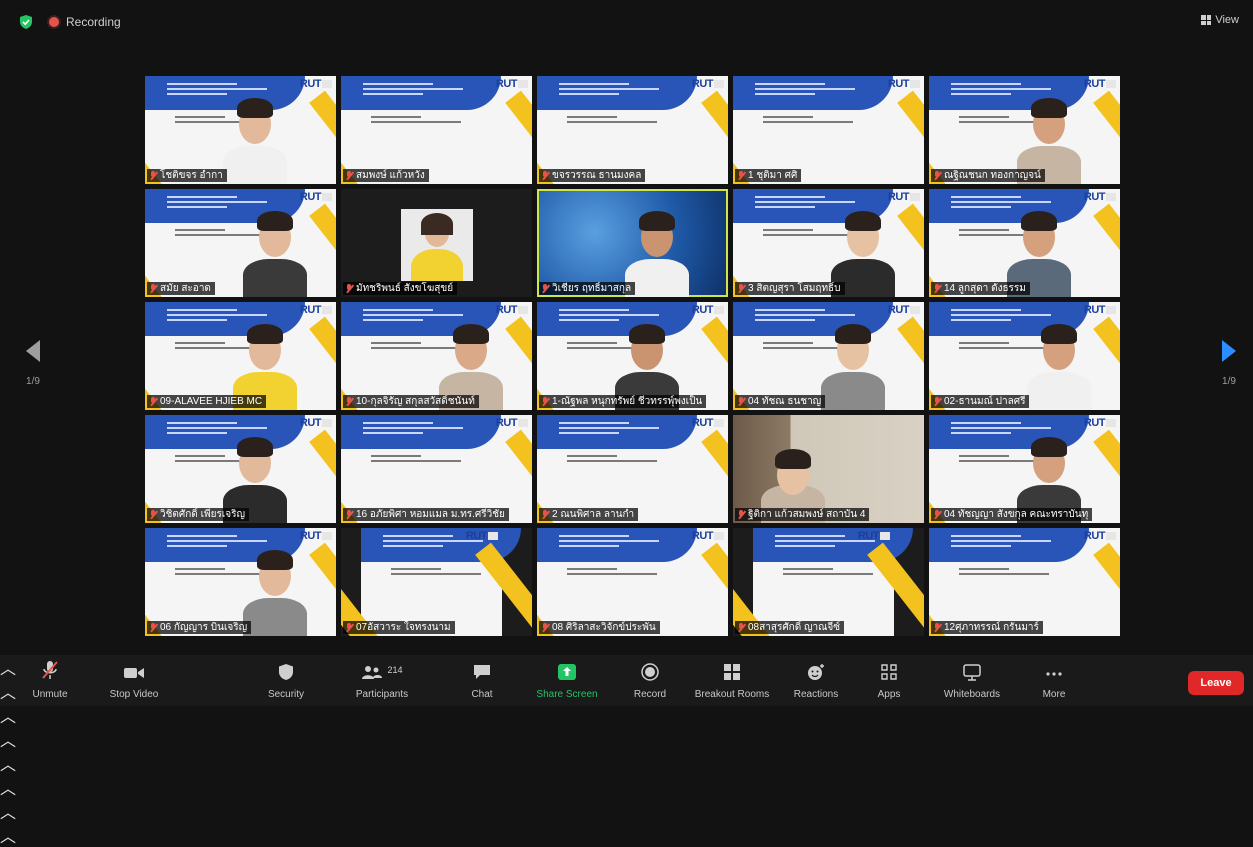 The height and width of the screenshot is (847, 1253). I want to click on participant-tile: RUT 3 สิตญสุรา โสมฤทธิ์บ, so click(828, 243).